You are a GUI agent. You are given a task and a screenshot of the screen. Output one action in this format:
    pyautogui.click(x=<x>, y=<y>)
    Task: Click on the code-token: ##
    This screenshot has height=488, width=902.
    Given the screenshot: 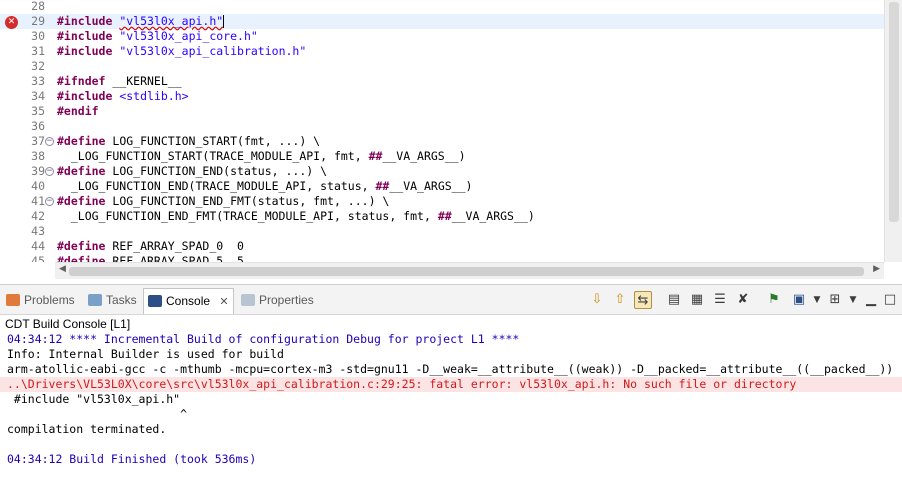 What is the action you would take?
    pyautogui.click(x=382, y=186)
    